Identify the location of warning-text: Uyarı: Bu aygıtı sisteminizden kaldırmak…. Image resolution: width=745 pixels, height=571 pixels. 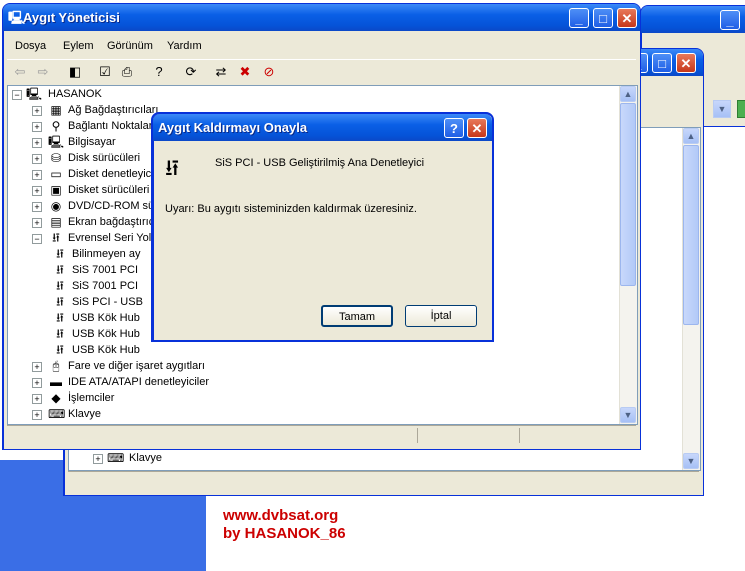
(291, 209).